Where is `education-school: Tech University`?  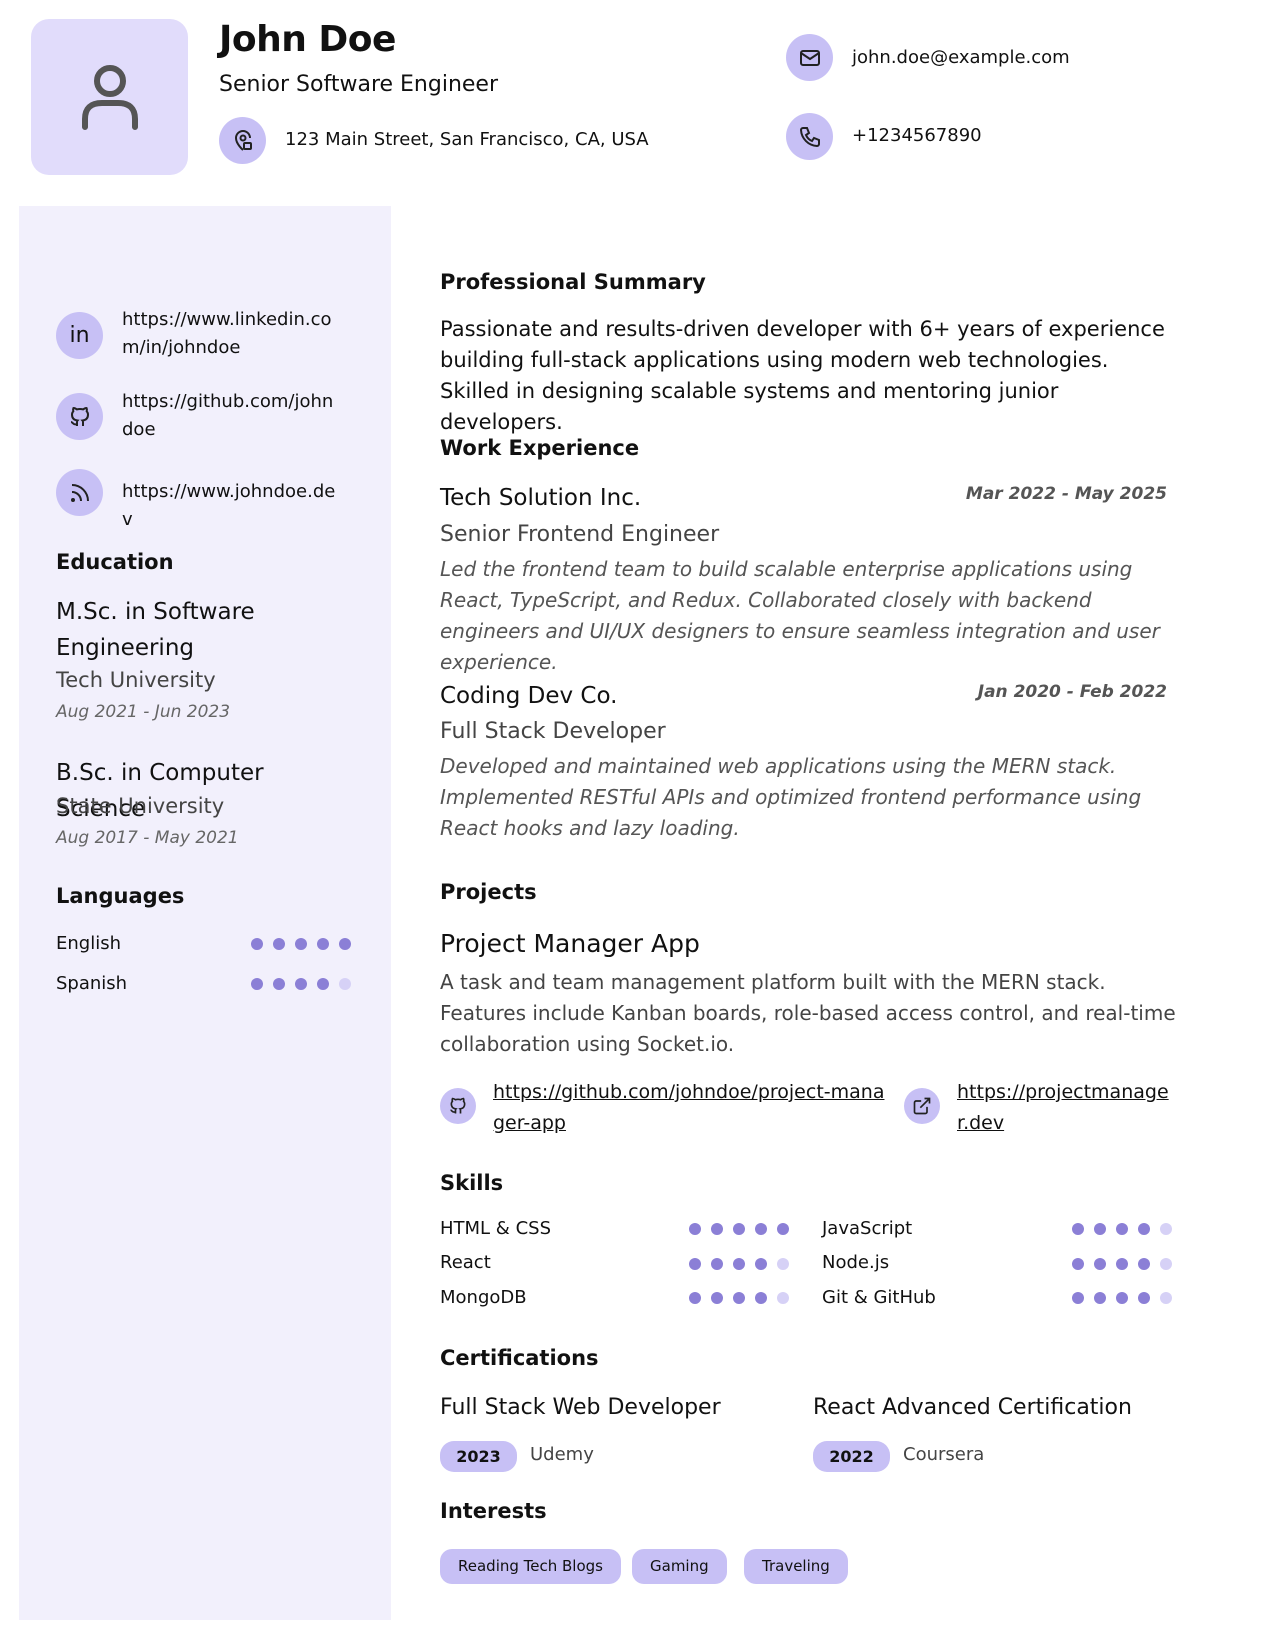 education-school: Tech University is located at coordinates (136, 680).